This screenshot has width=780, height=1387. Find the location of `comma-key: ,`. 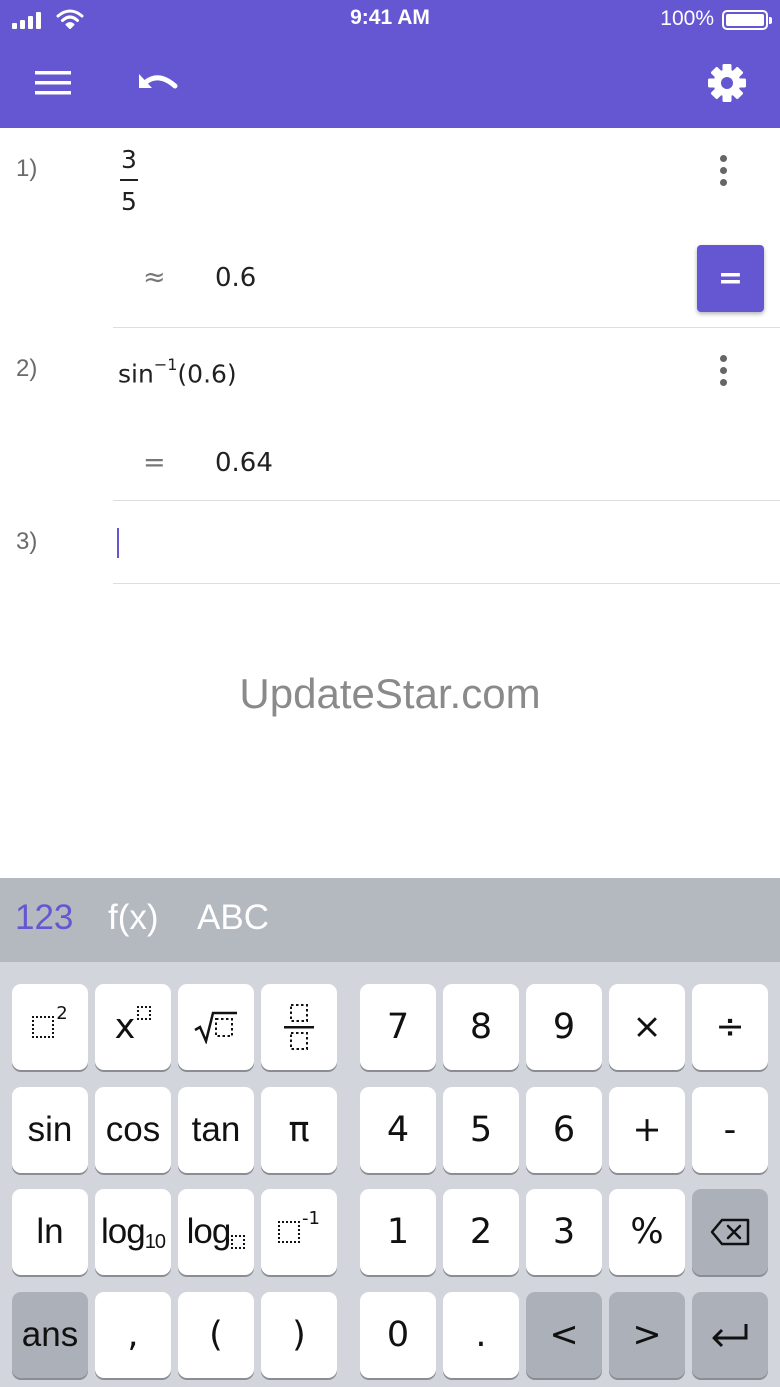

comma-key: , is located at coordinates (133, 1335).